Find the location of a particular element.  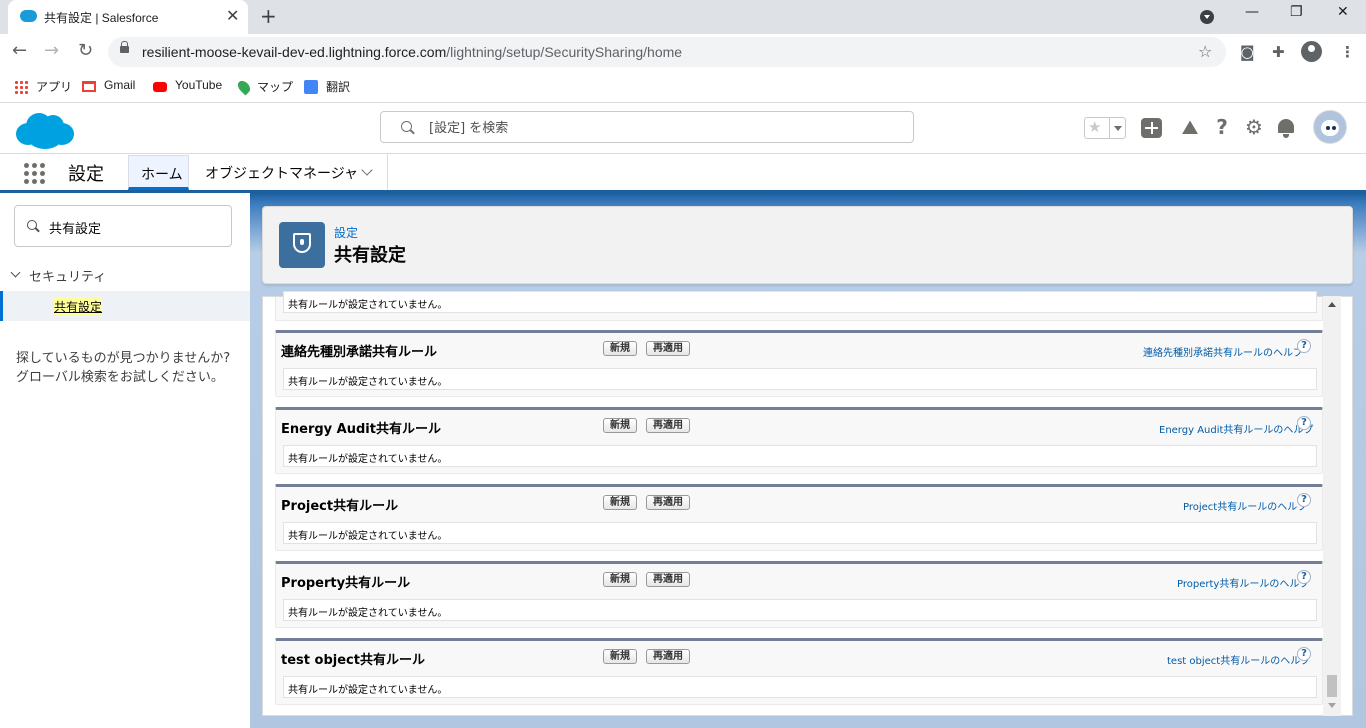

tab-close-icon: ✕ is located at coordinates (232, 16).